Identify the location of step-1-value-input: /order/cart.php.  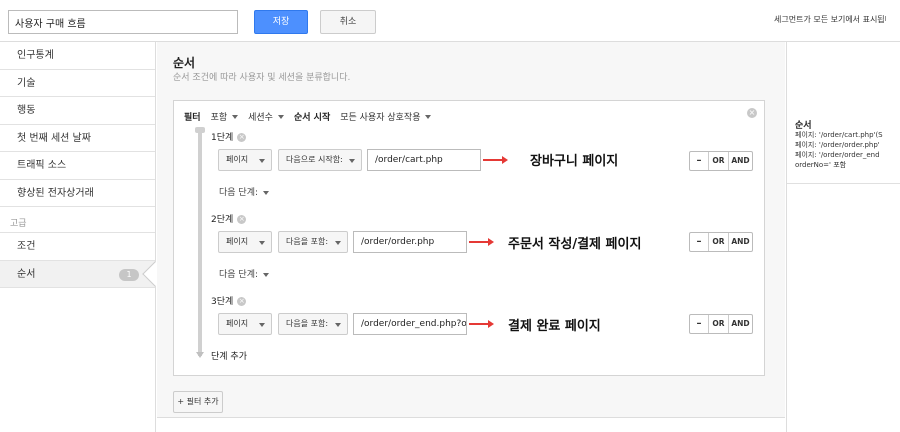
(424, 160).